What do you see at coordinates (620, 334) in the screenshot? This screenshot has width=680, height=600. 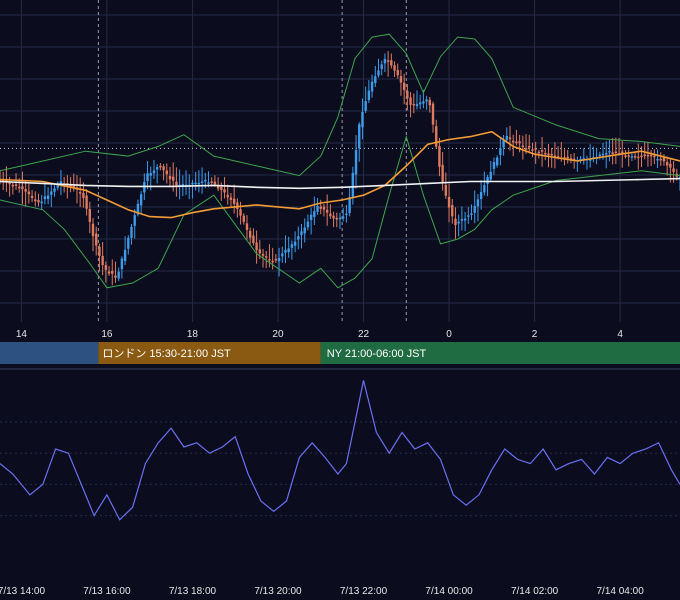 I see `x-tick-label: 4` at bounding box center [620, 334].